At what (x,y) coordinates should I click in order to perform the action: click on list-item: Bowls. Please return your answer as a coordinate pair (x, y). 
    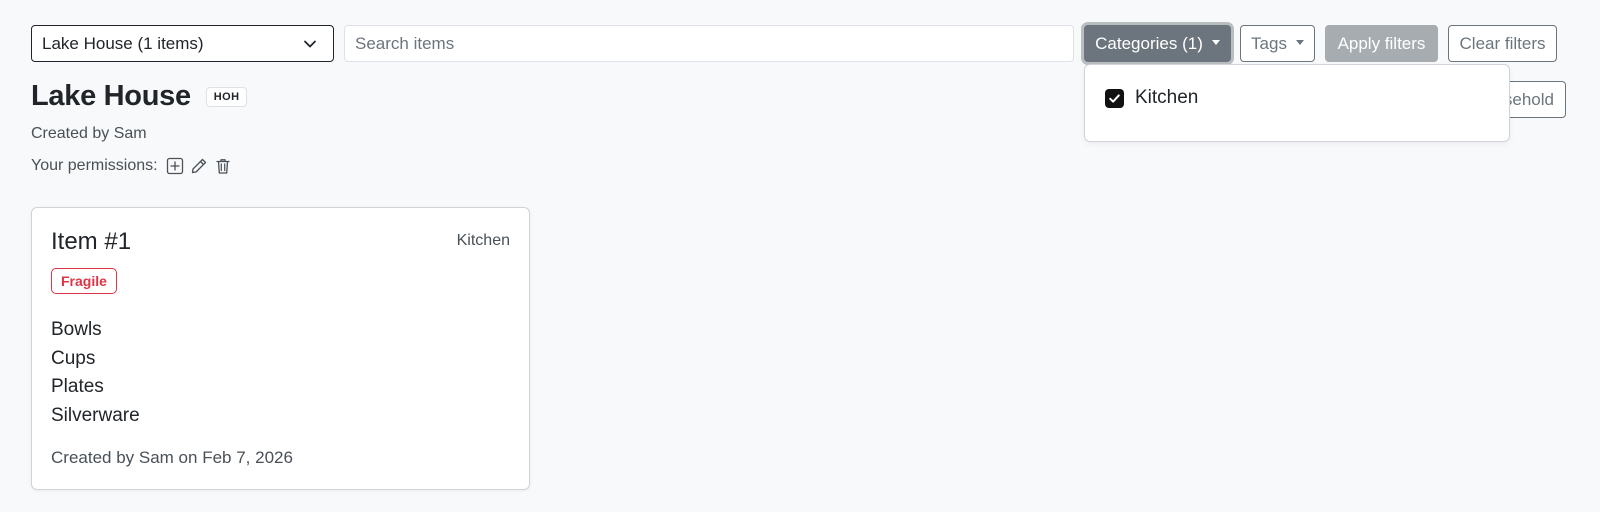
    Looking at the image, I should click on (76, 329).